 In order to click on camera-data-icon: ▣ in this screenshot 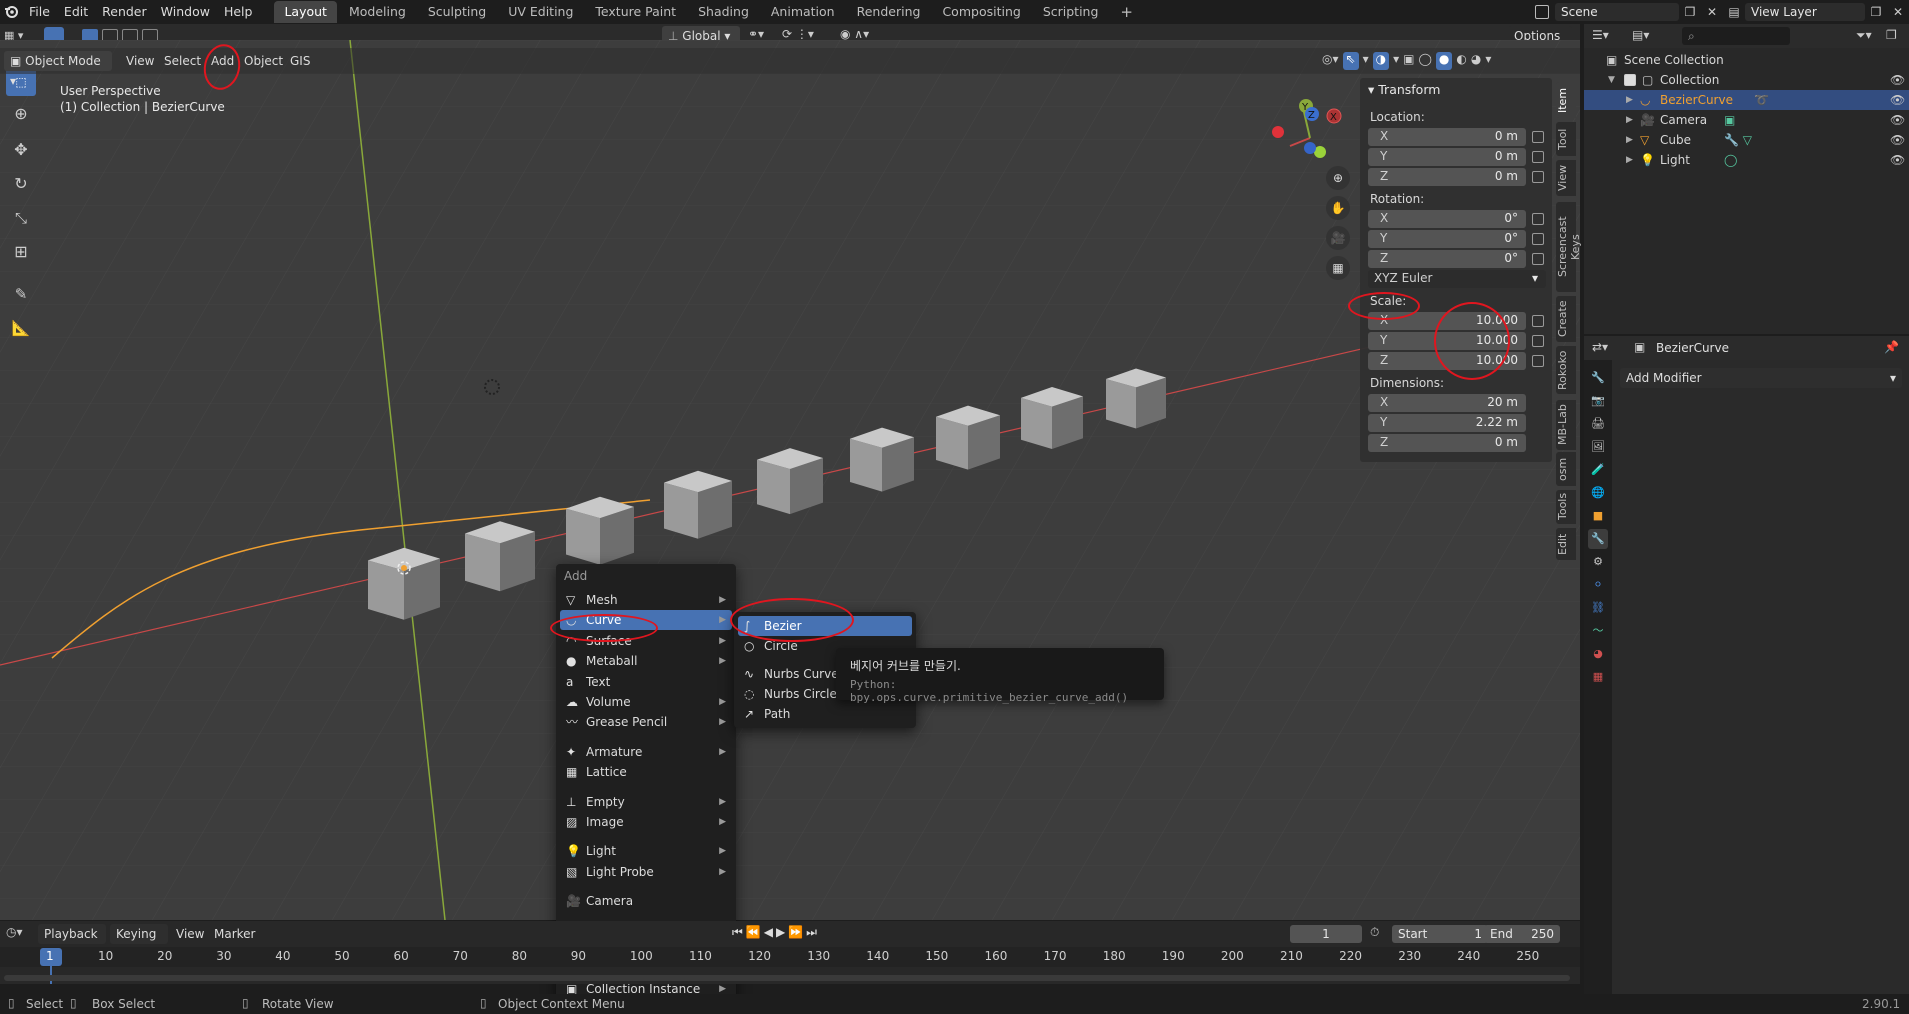, I will do `click(1729, 120)`.